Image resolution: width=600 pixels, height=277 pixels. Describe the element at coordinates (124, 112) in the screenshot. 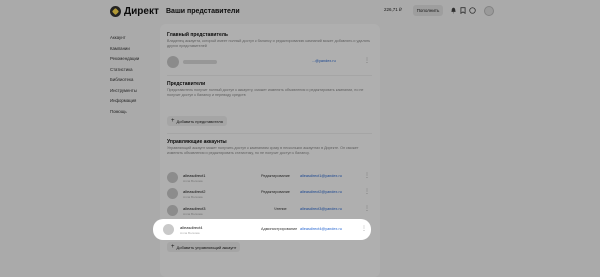

I see `sidebar-item-help: Помощь` at that location.